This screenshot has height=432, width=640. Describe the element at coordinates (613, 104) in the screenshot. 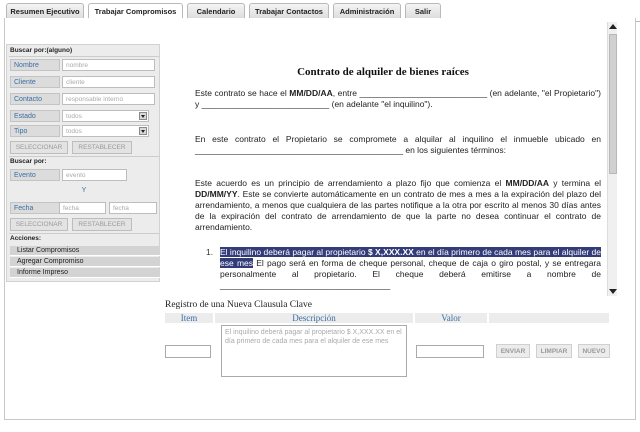

I see `scroll-thumb` at that location.